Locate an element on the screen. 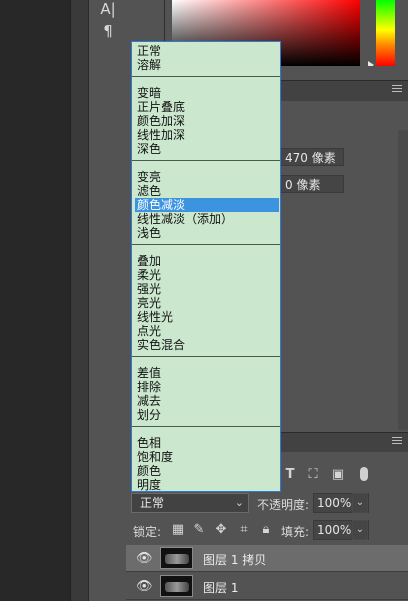 The width and height of the screenshot is (408, 601). filter-toggle-icon is located at coordinates (364, 474).